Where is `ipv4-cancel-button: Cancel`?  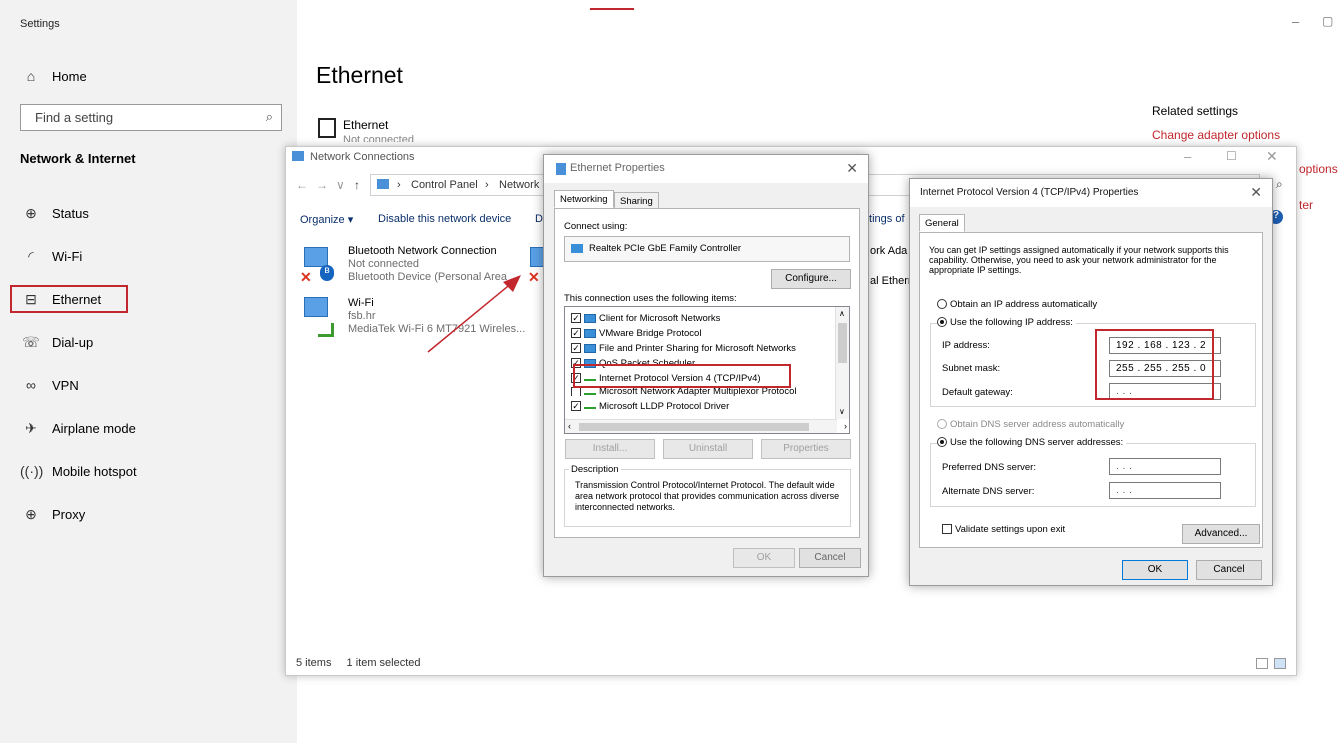 ipv4-cancel-button: Cancel is located at coordinates (1229, 570).